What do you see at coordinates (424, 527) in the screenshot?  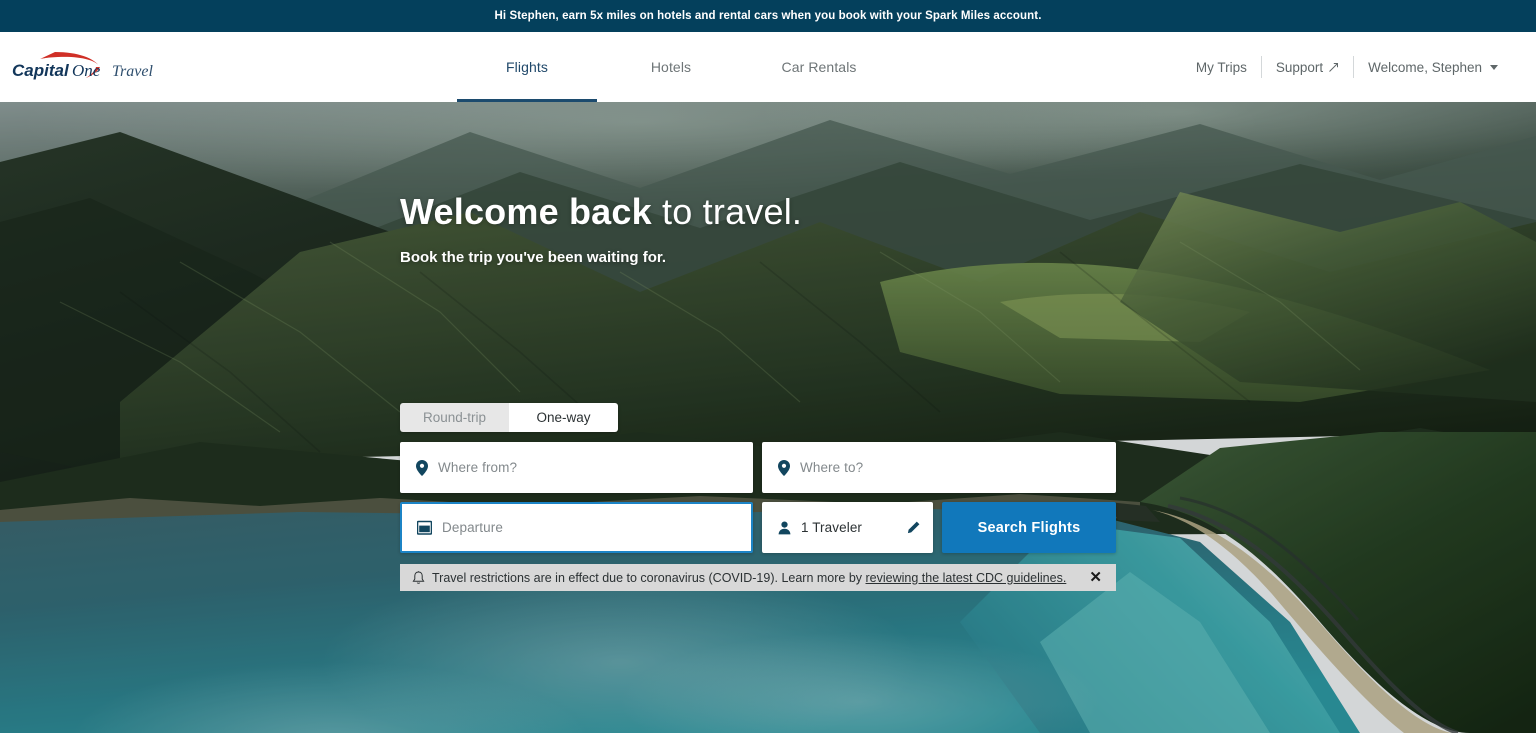 I see `calendar-icon` at bounding box center [424, 527].